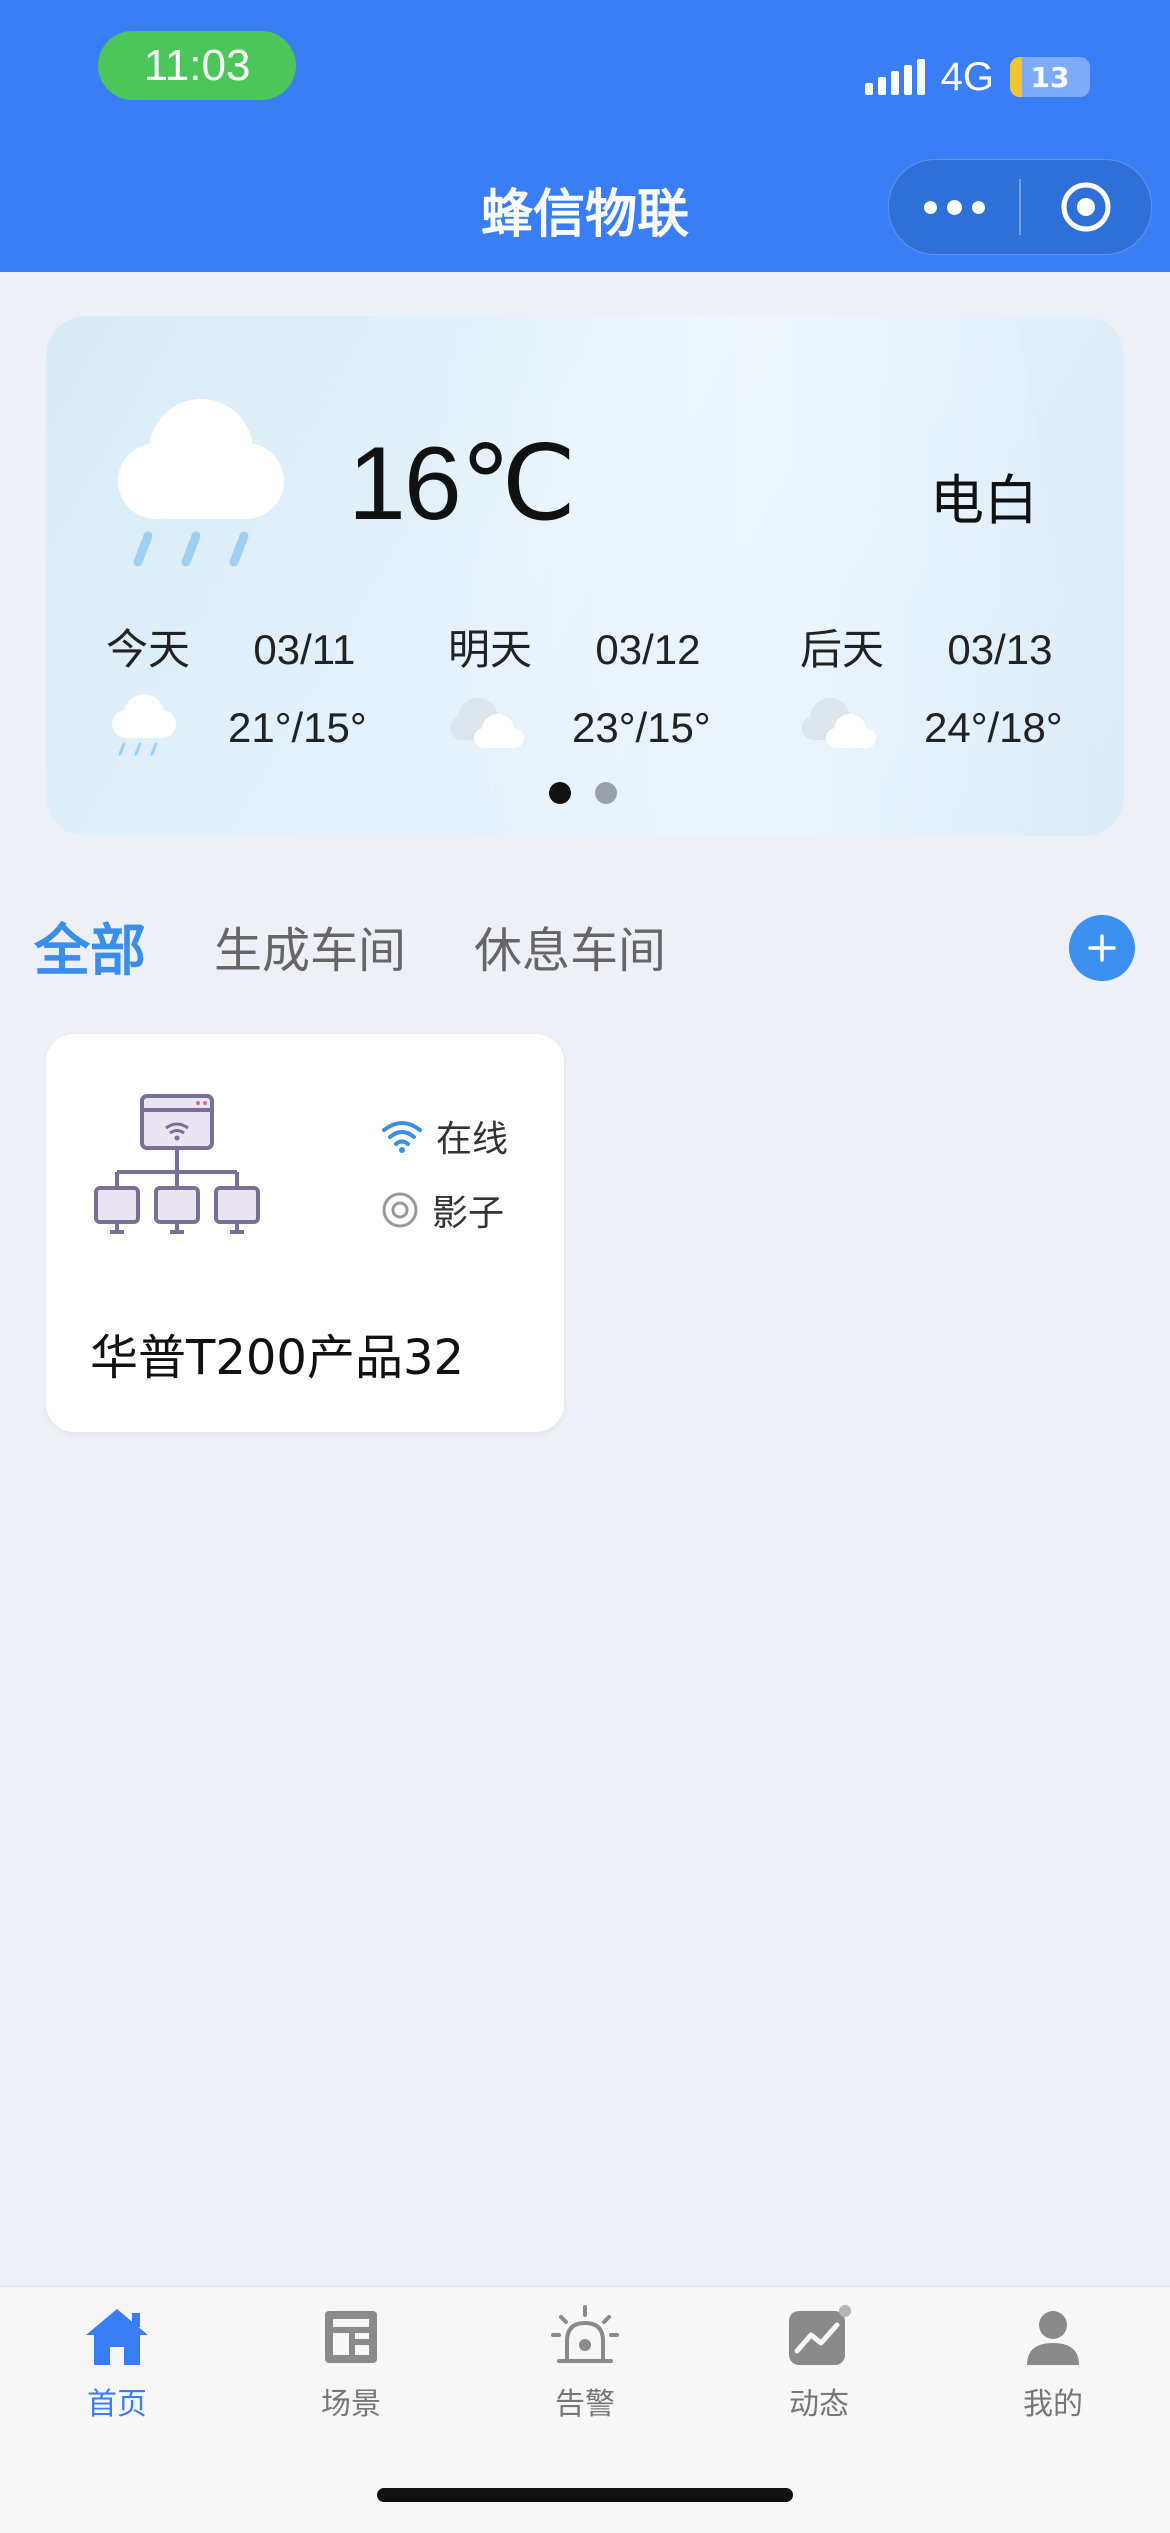 The height and width of the screenshot is (2533, 1170). What do you see at coordinates (585, 2364) in the screenshot?
I see `tabbar-alarm: 告警` at bounding box center [585, 2364].